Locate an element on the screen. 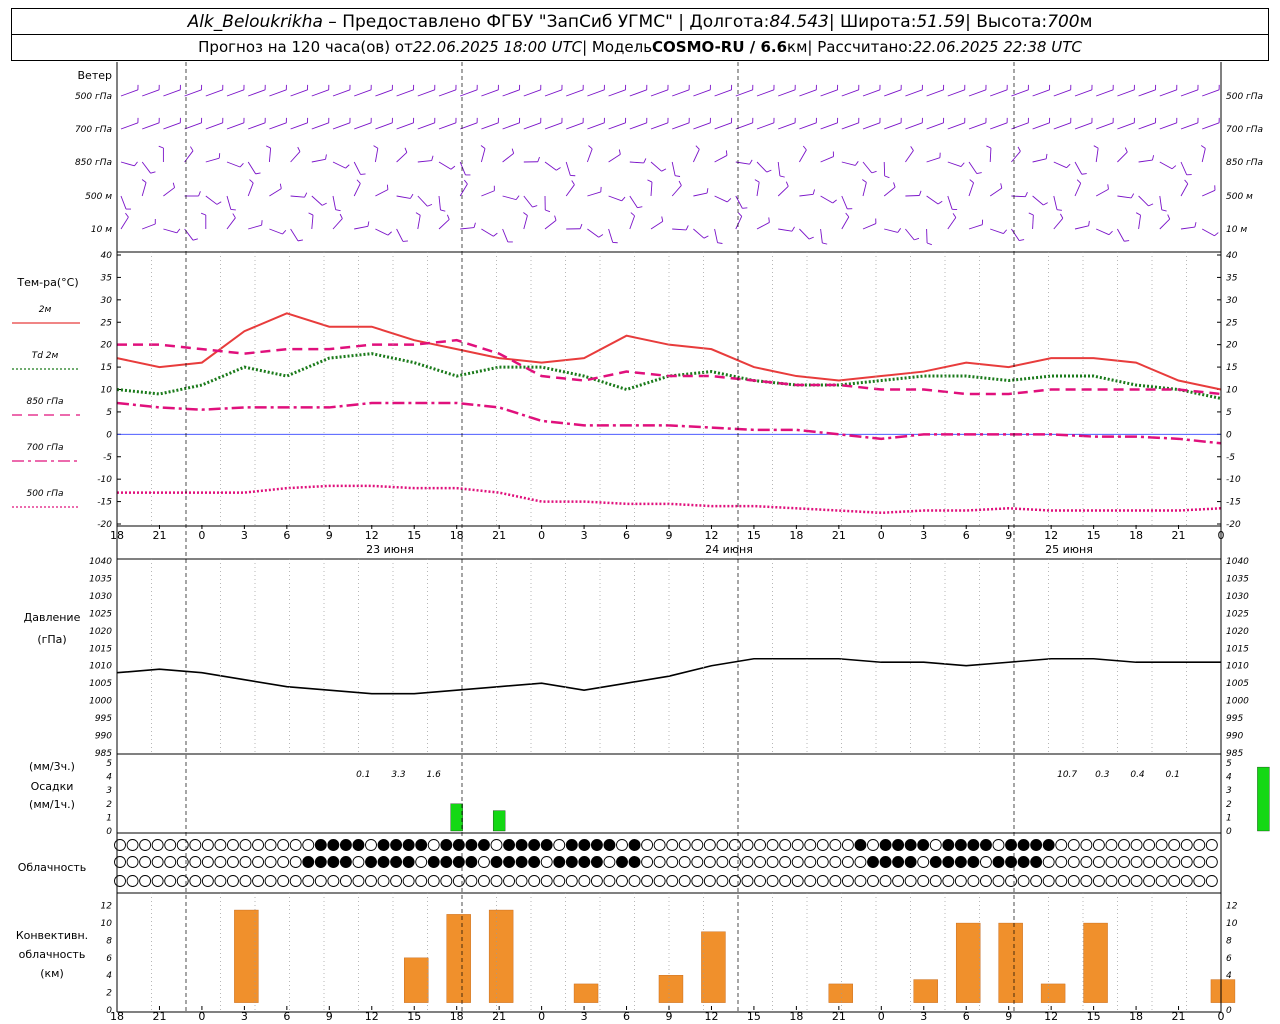 The width and height of the screenshot is (1280, 1024). pressure-ytick-left: 1035 is located at coordinates (100, 579).